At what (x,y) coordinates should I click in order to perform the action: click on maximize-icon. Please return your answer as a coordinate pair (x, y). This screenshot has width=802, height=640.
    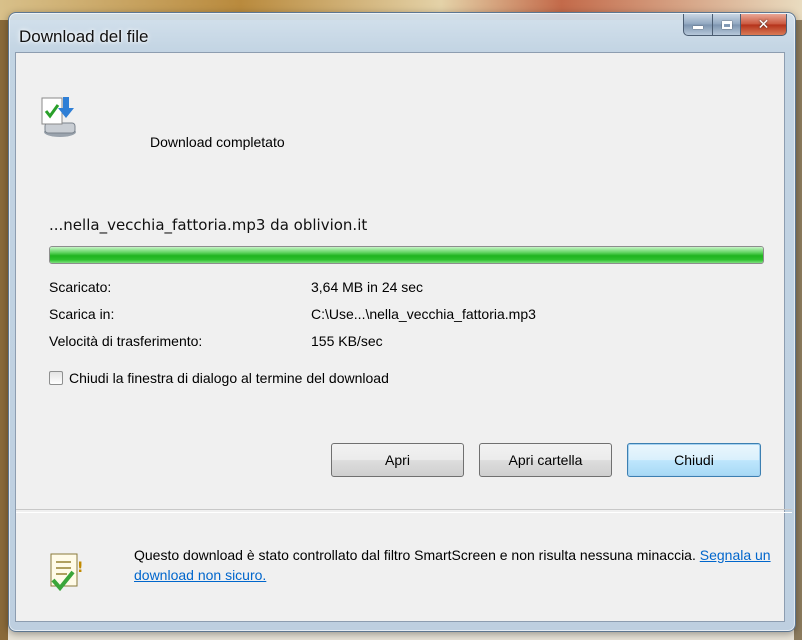
    Looking at the image, I should click on (726, 24).